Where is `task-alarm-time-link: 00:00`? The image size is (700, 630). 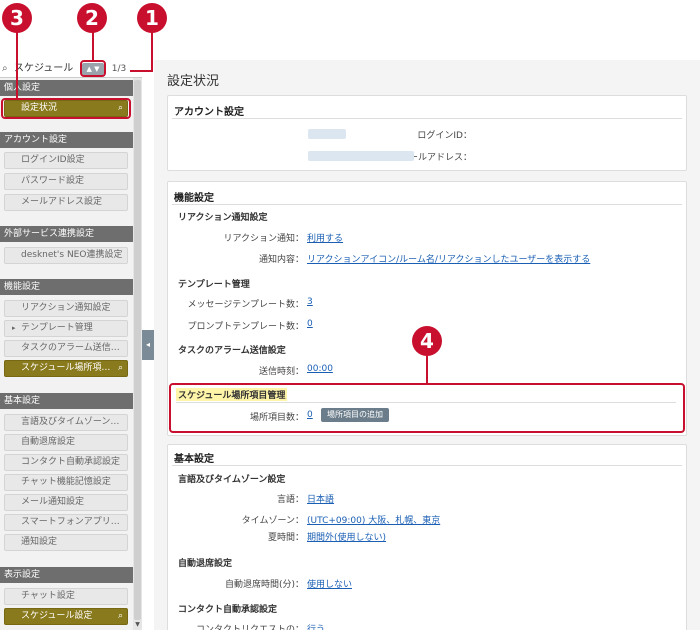 task-alarm-time-link: 00:00 is located at coordinates (320, 369).